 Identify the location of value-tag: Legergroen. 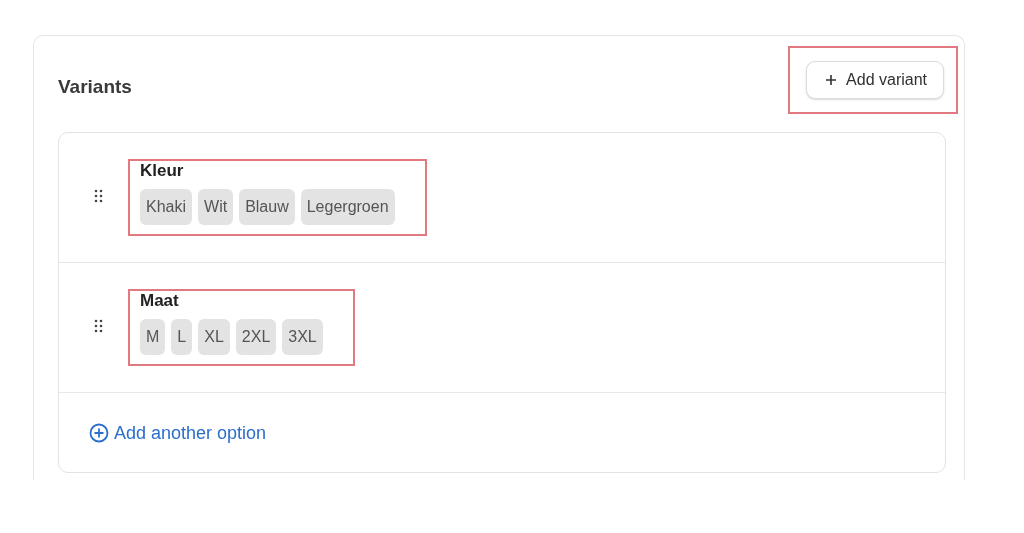
(347, 207).